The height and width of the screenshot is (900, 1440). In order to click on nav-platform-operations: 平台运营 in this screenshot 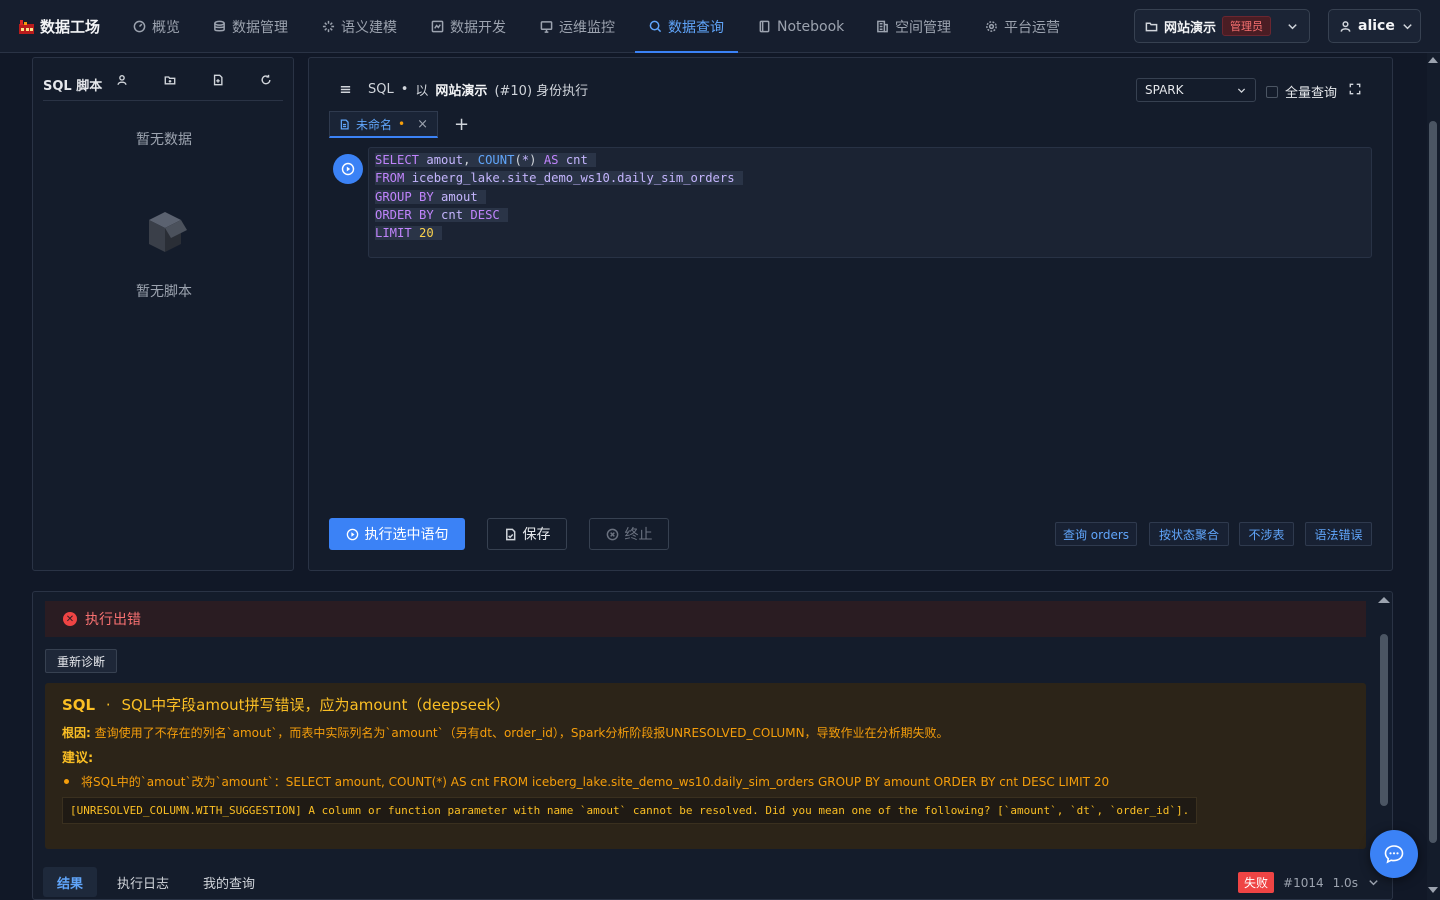, I will do `click(1022, 26)`.